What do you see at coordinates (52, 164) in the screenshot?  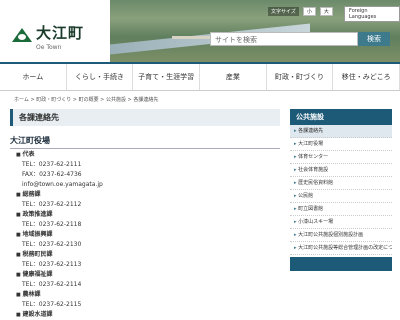 I see `dept-tel: TEL：0237-62-2111` at bounding box center [52, 164].